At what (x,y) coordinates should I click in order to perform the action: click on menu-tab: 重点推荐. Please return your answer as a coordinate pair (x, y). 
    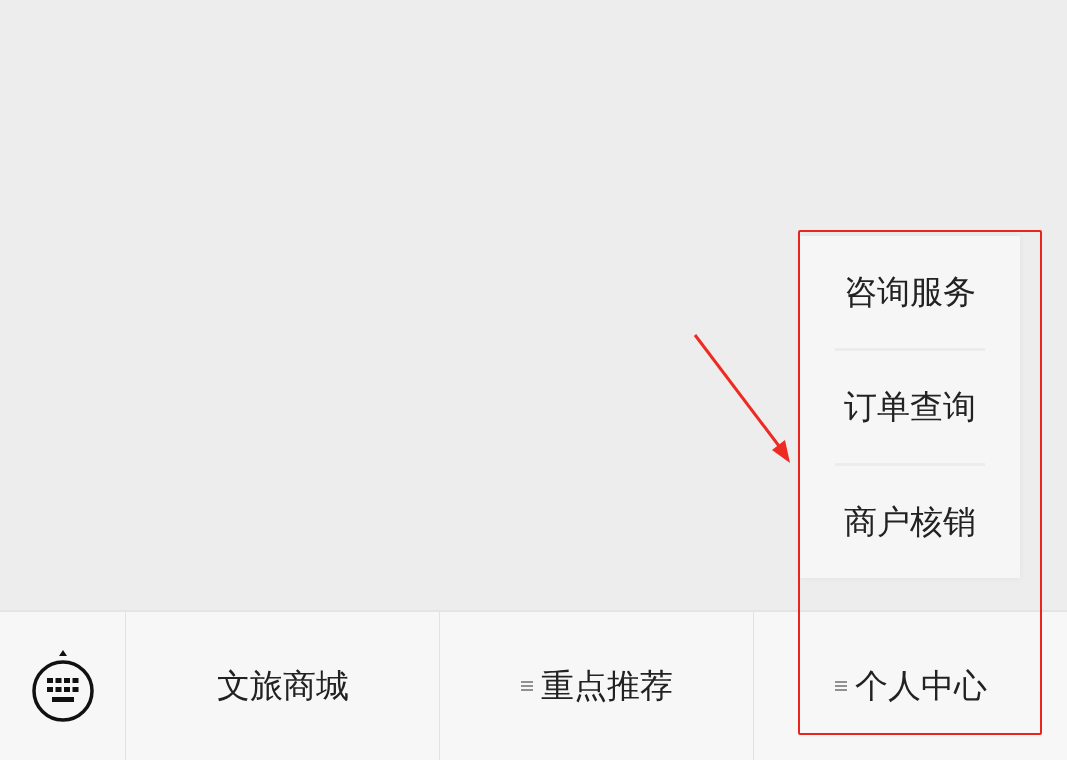
    Looking at the image, I should click on (596, 686).